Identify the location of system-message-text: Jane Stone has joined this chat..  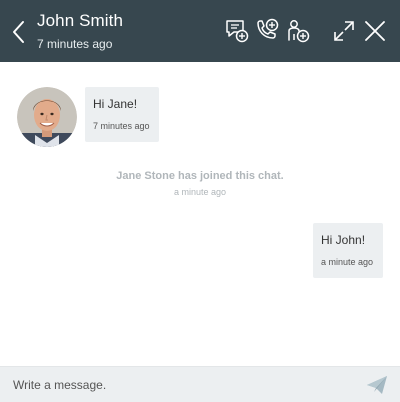
(200, 176).